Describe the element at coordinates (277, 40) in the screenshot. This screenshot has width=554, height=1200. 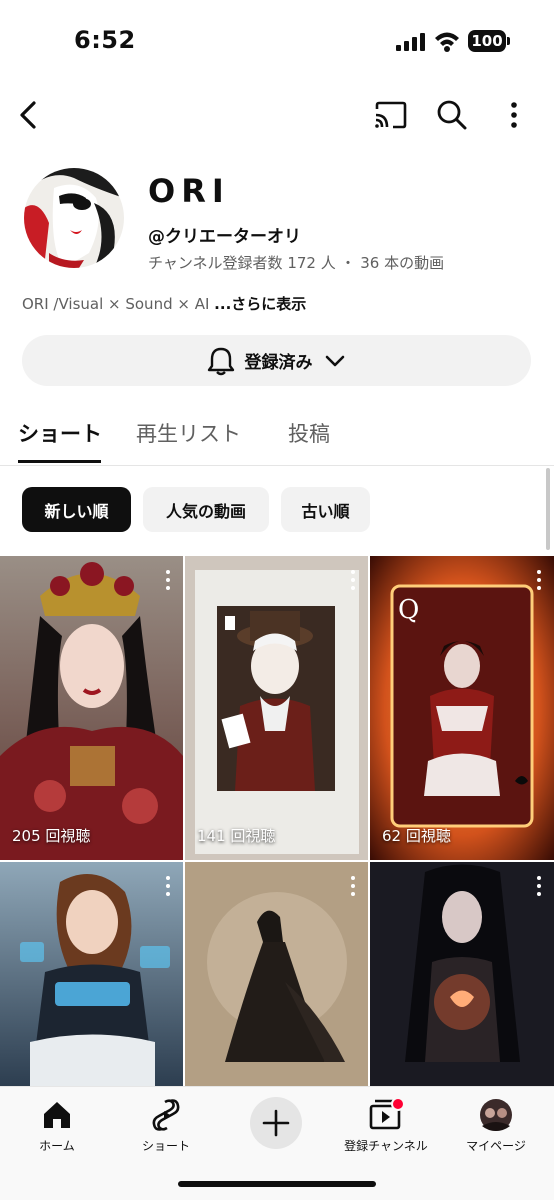
I see `status-bar: 6:52 100` at that location.